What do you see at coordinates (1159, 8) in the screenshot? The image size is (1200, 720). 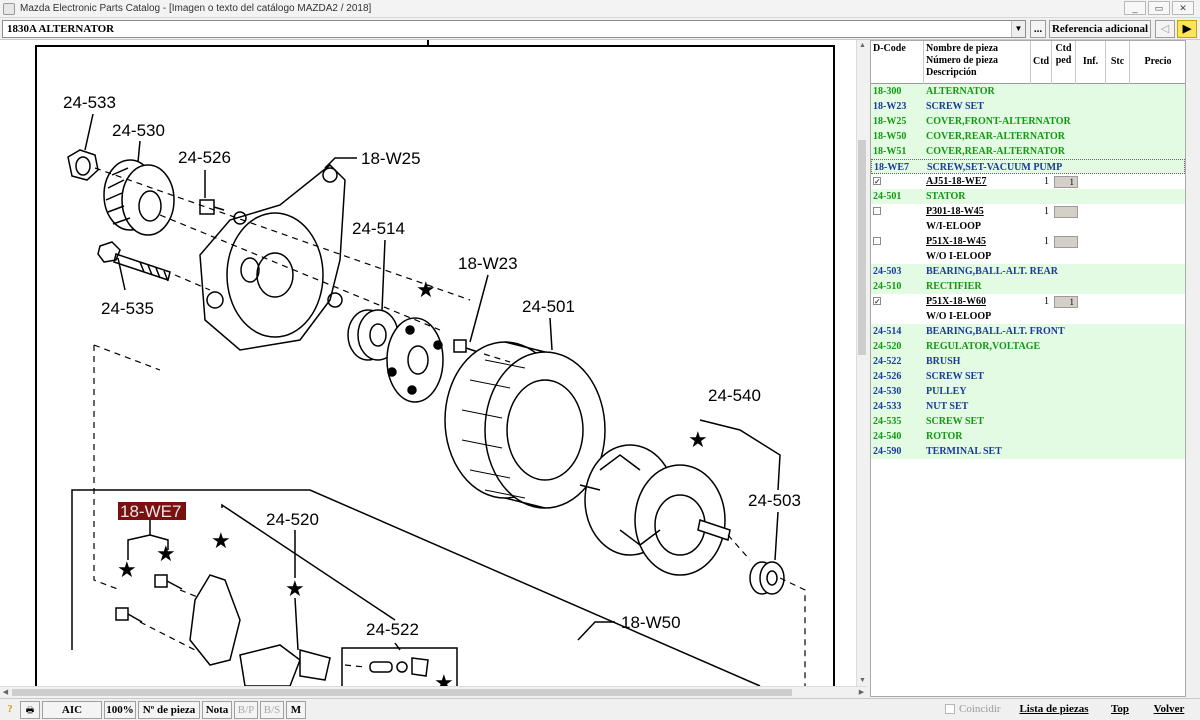 I see `maximize-button: ▭` at bounding box center [1159, 8].